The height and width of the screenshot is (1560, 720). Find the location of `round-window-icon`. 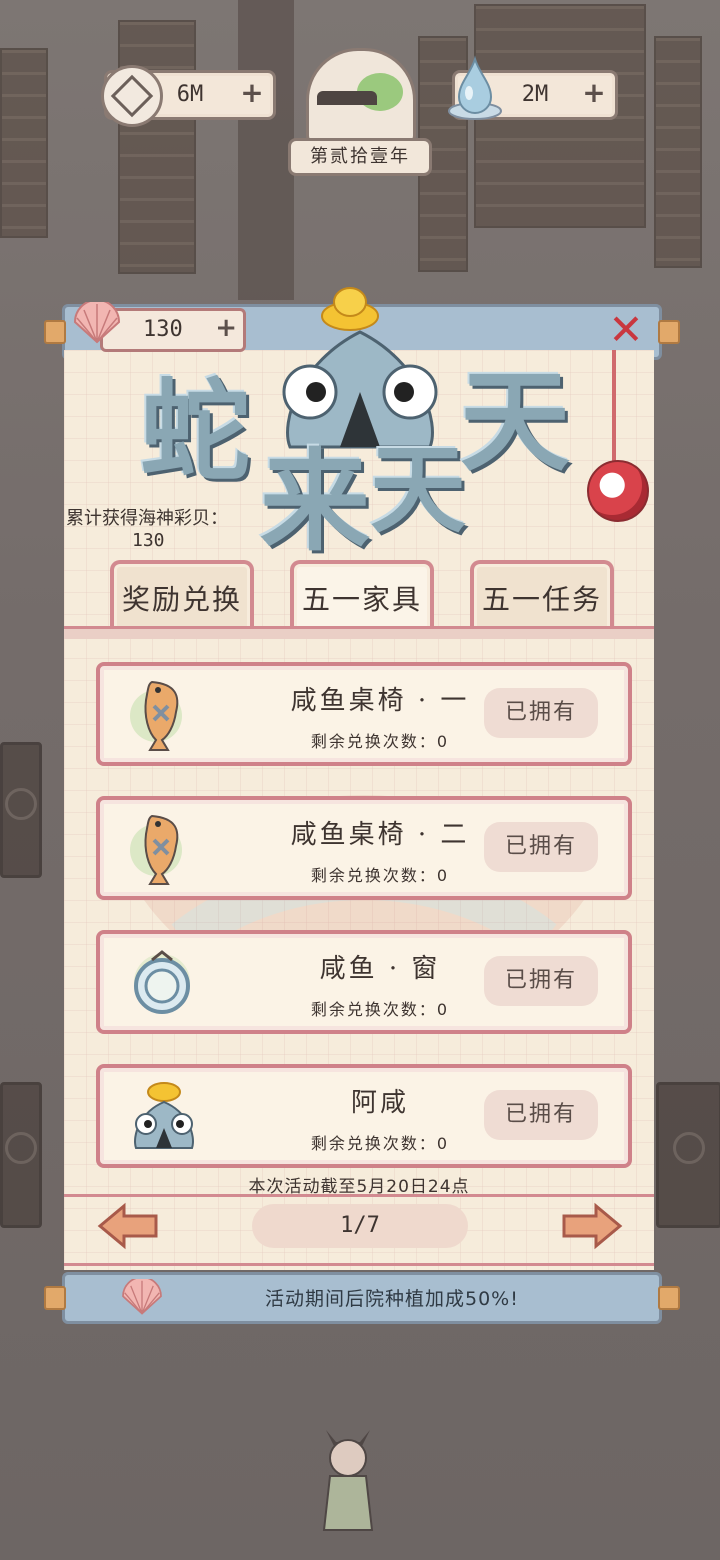

round-window-icon is located at coordinates (162, 982).